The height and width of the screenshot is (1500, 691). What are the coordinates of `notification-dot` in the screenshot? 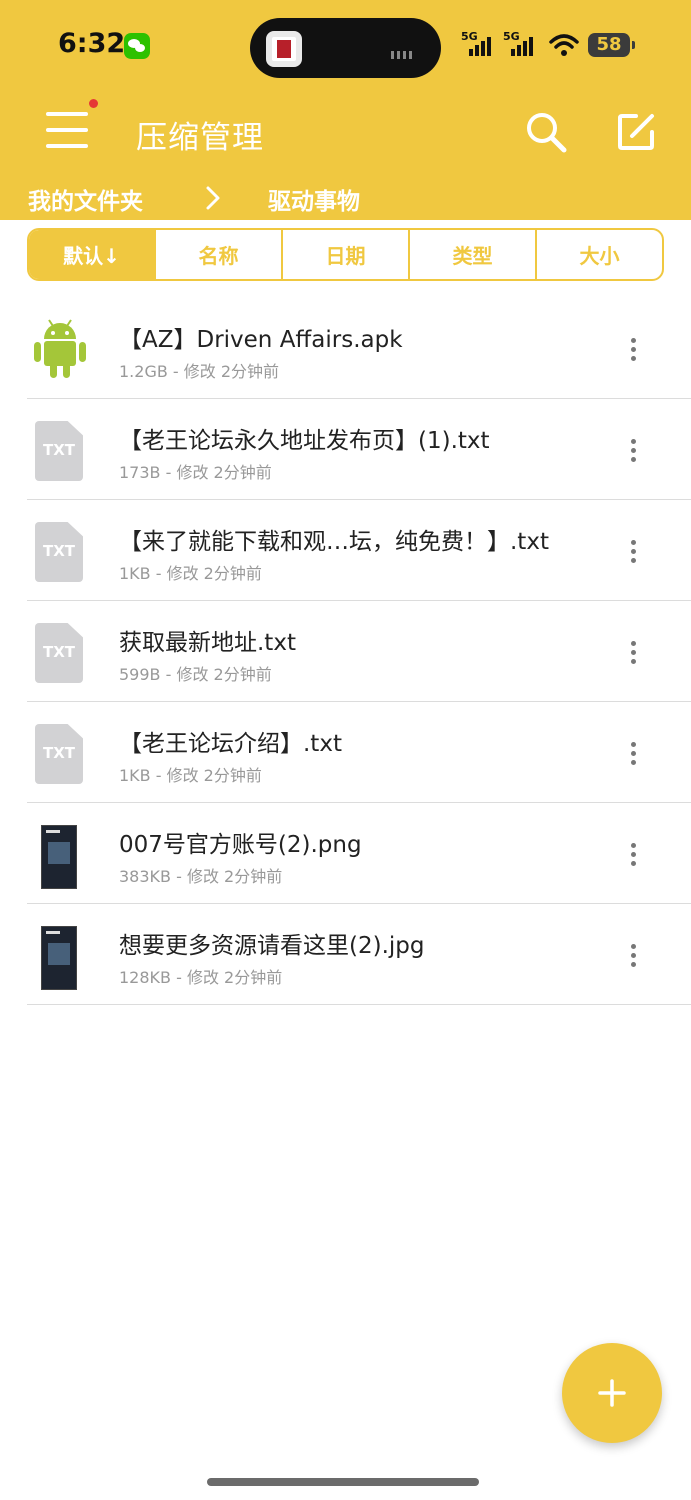 It's located at (93, 103).